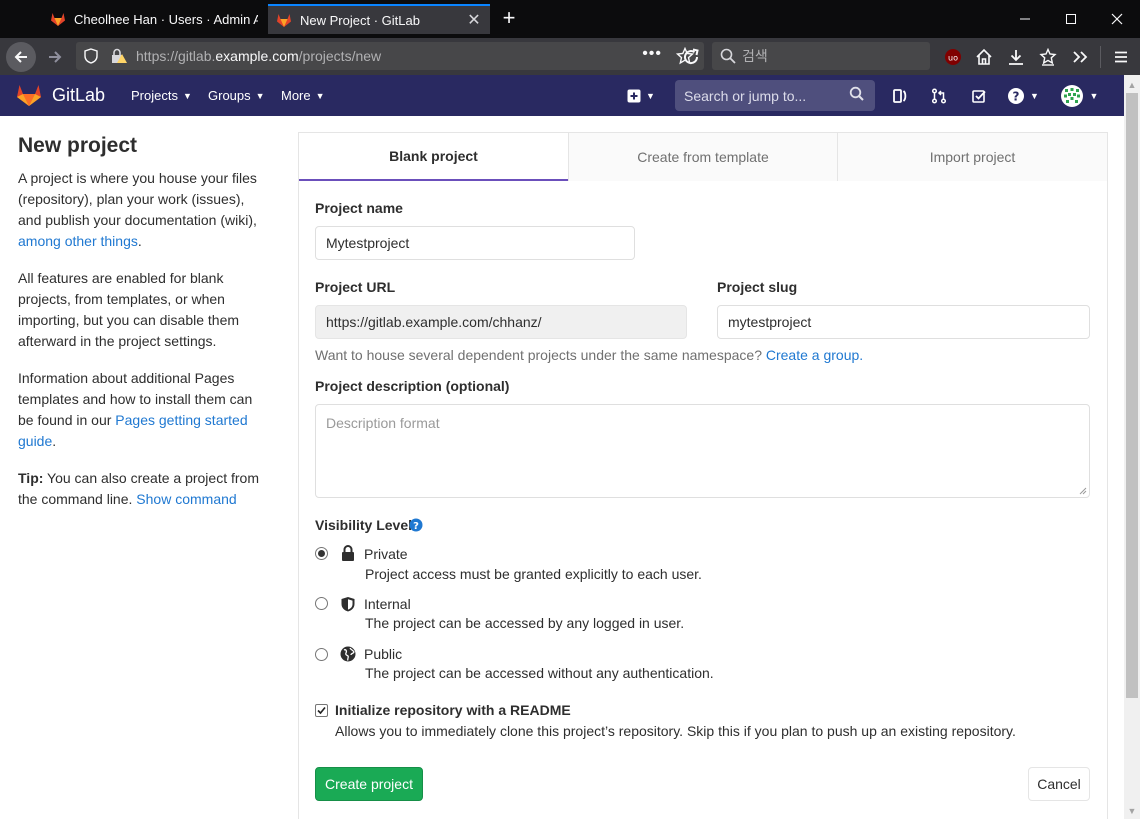  I want to click on more-menu: More ▼, so click(303, 95).